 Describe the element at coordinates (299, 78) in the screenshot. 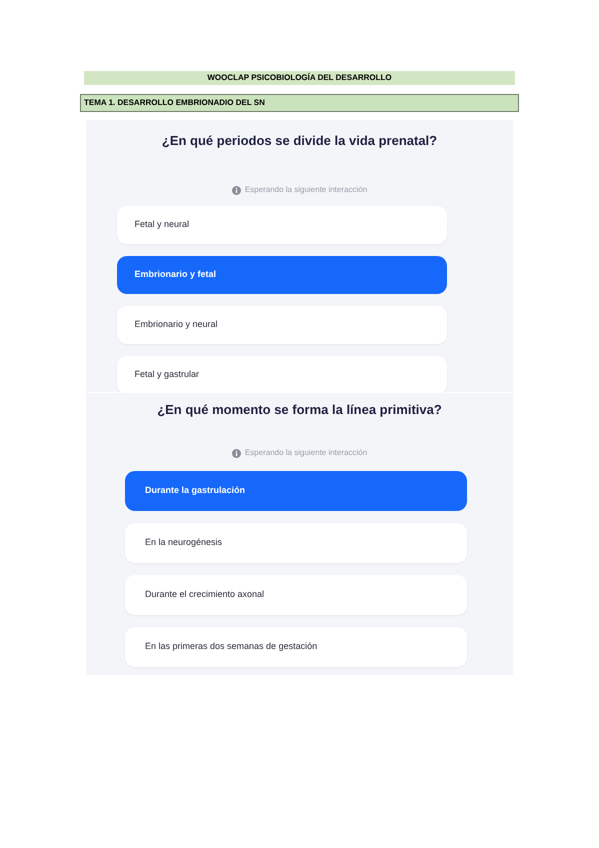

I see `document-title: WOOCLAP PSICOBIOLOGÍA DEL DESARROLLO` at that location.